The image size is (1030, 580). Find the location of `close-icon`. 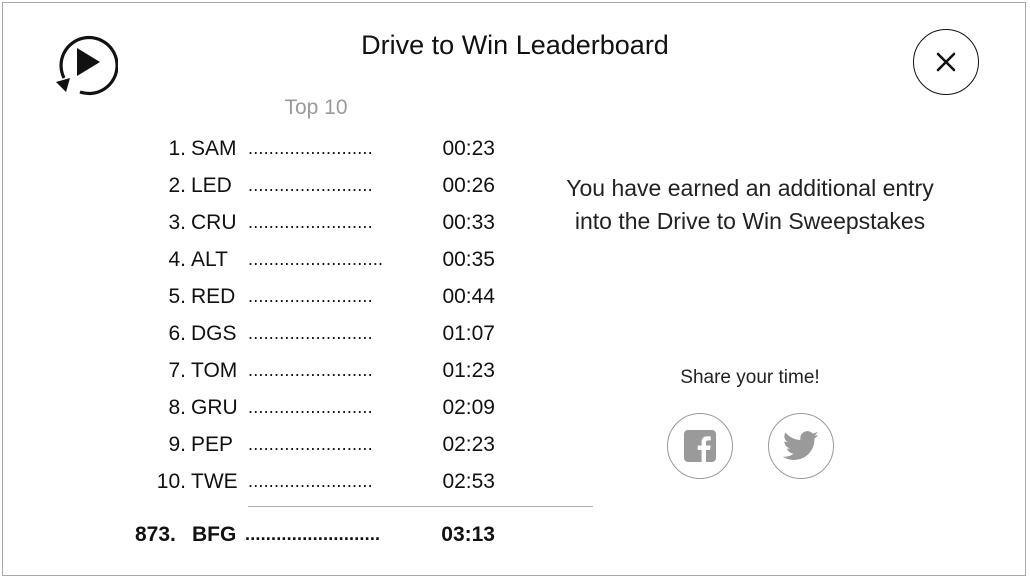

close-icon is located at coordinates (946, 62).